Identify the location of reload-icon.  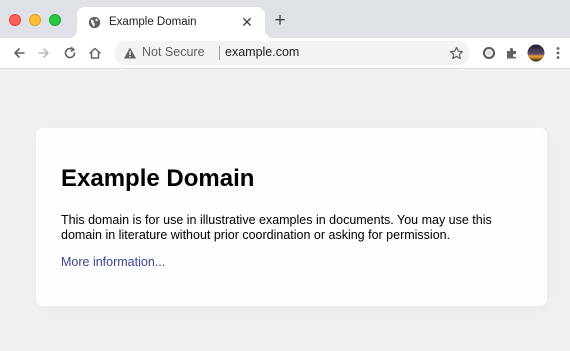
(70, 53).